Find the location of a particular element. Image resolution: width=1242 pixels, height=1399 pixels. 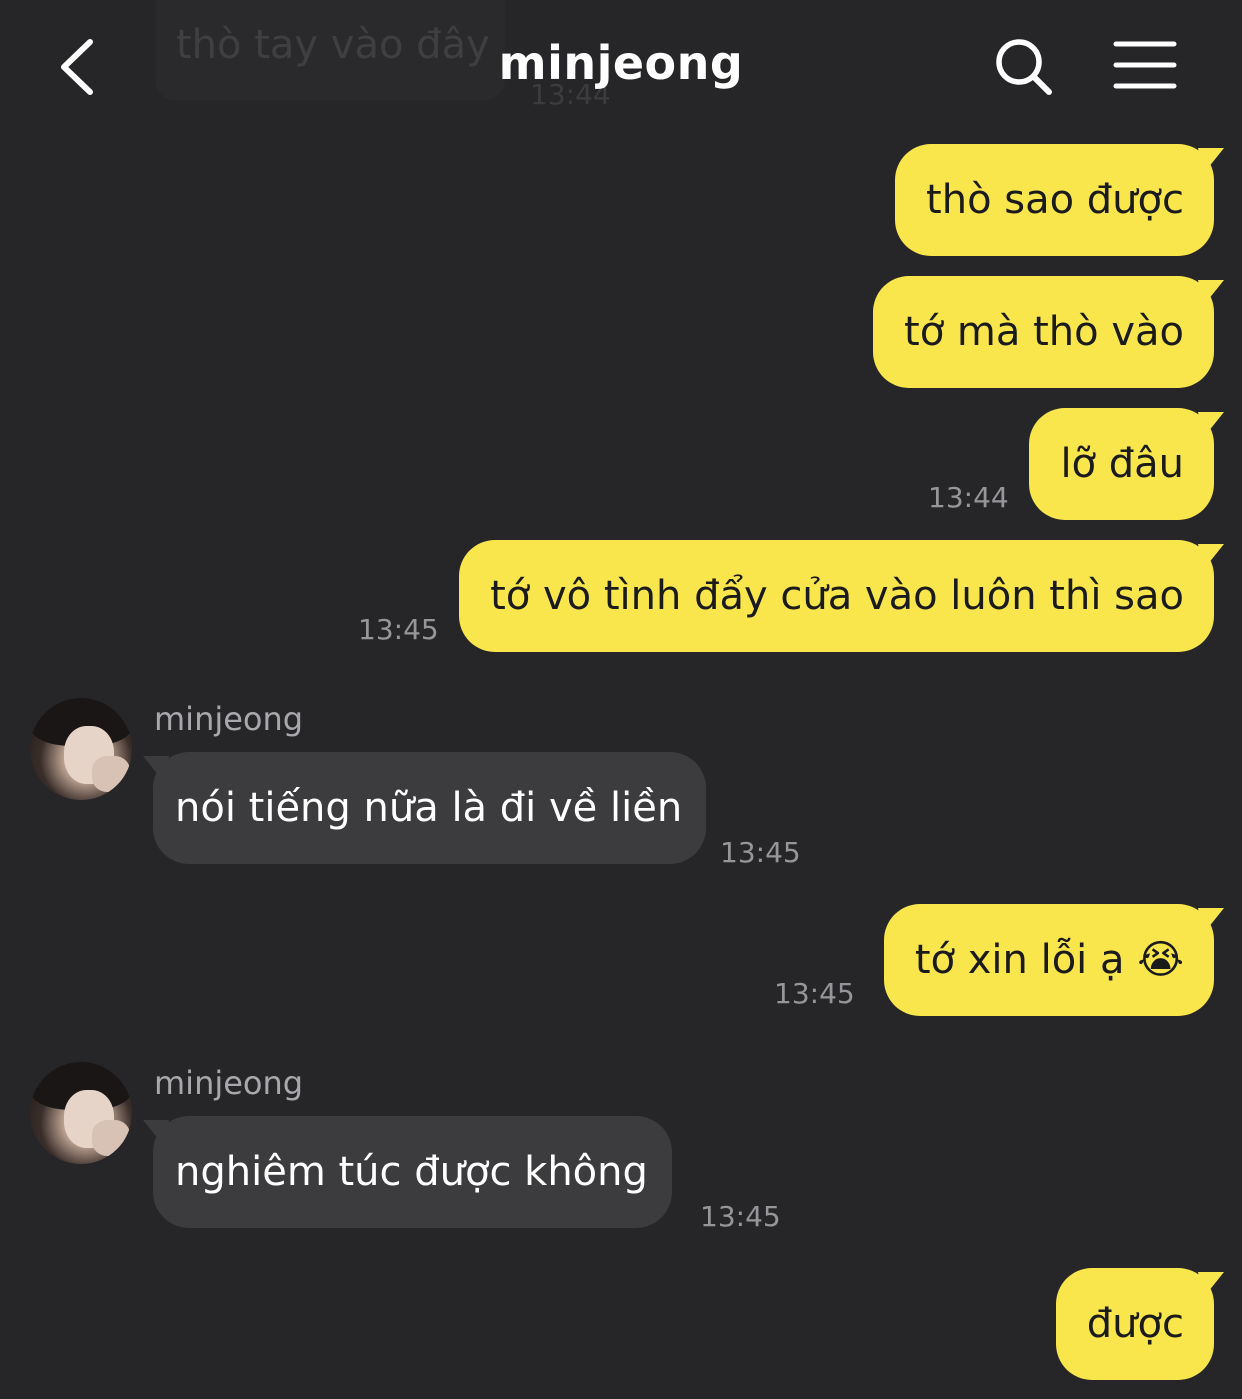

message-text: nghiêm túc được không is located at coordinates (411, 1172).